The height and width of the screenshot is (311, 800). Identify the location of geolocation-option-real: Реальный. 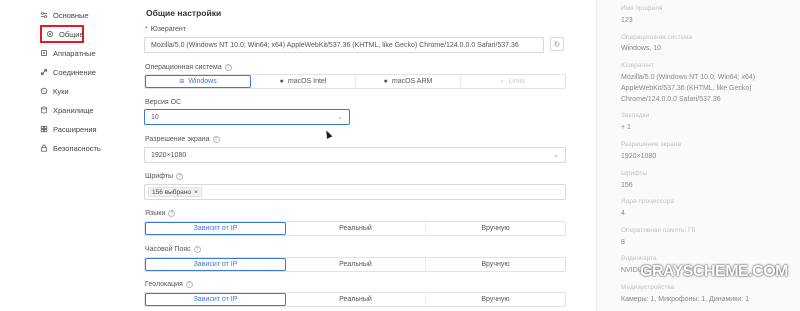
(356, 299).